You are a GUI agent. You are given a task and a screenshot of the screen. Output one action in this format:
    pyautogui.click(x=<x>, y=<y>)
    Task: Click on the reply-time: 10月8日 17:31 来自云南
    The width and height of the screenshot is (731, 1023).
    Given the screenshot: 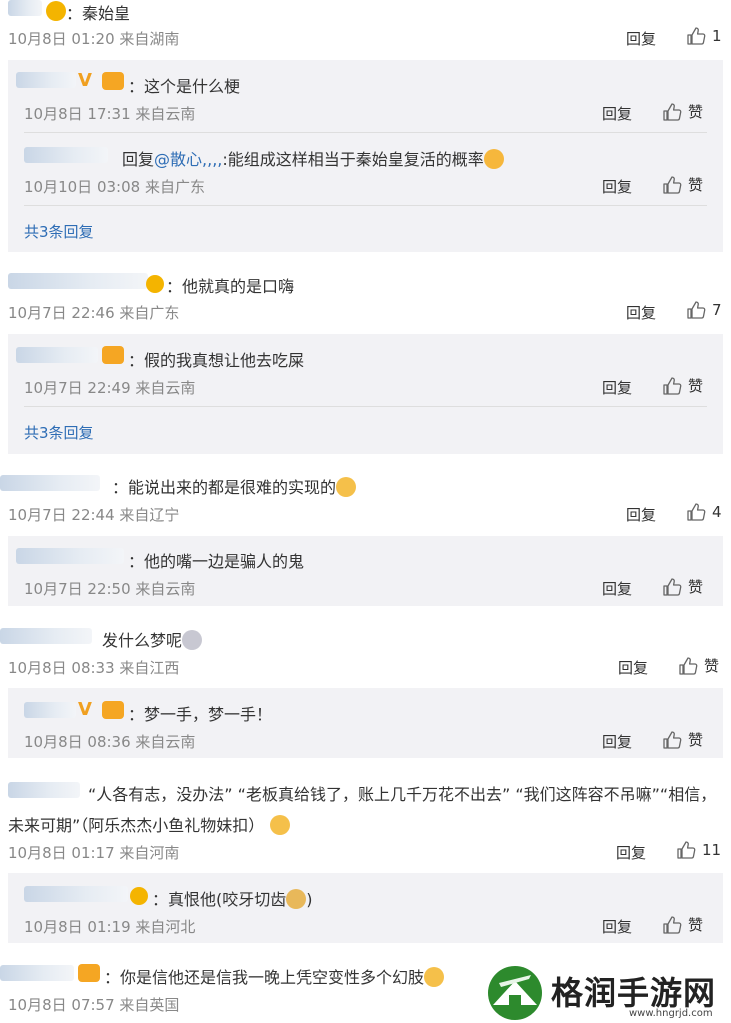 What is the action you would take?
    pyautogui.click(x=110, y=114)
    